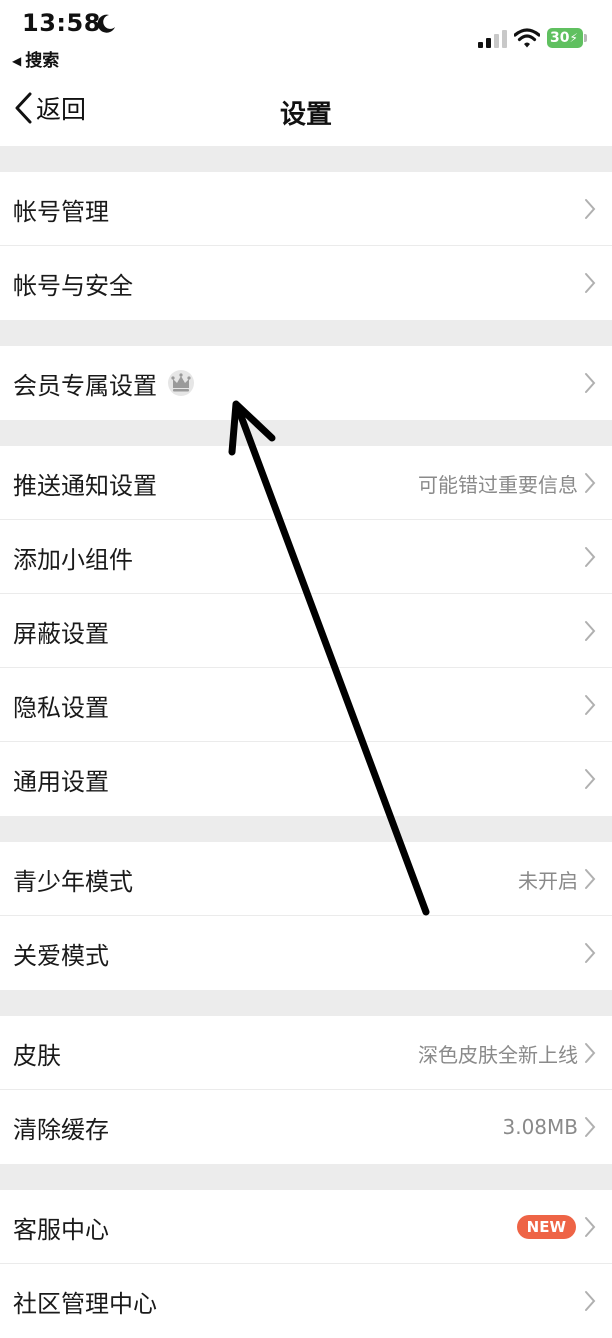 Image resolution: width=612 pixels, height=1338 pixels. I want to click on row-label: 添加小组件, so click(73, 559).